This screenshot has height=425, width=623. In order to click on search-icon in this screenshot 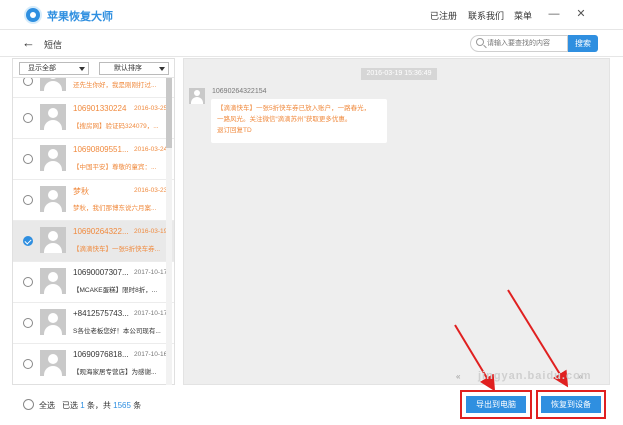, I will do `click(480, 42)`.